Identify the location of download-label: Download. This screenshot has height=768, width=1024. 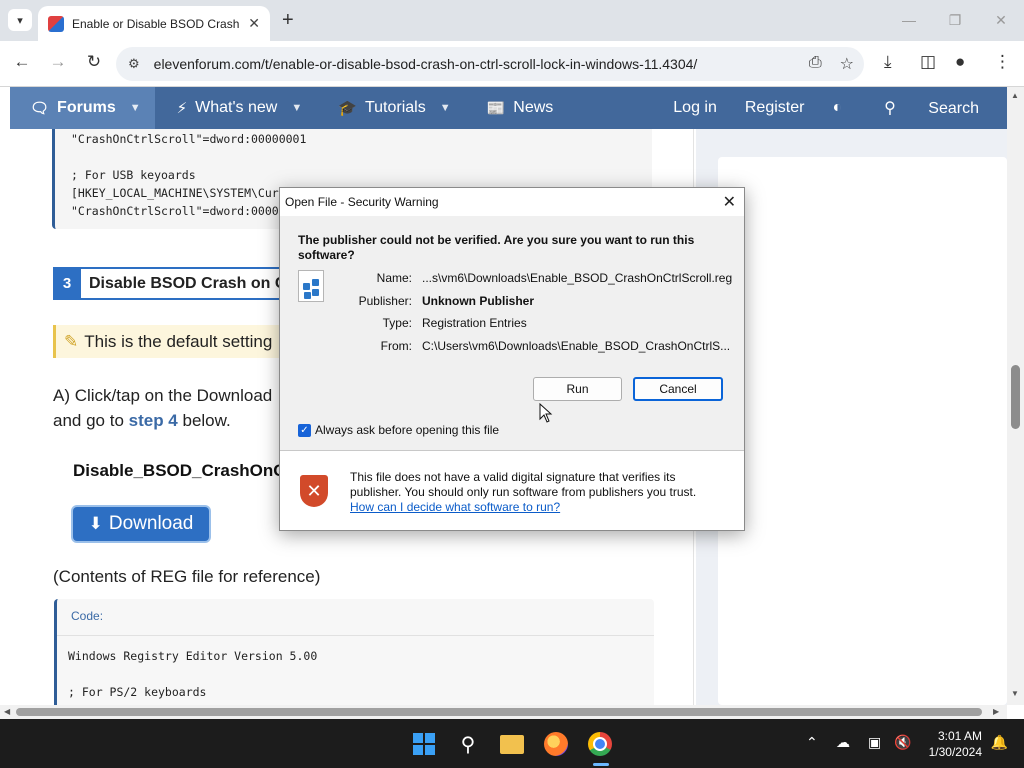
(151, 523).